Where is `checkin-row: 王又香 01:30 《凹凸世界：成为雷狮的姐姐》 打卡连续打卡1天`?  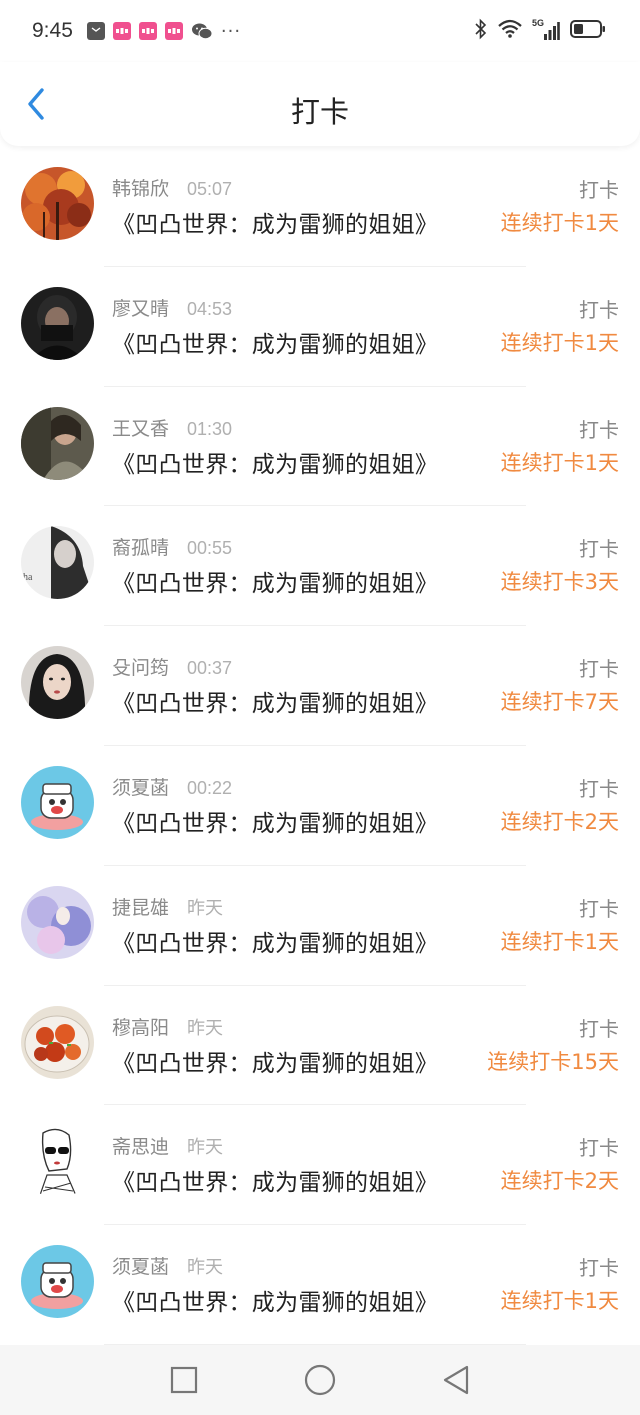
checkin-row: 王又香 01:30 《凹凸世界：成为雷狮的姐姐》 打卡连续打卡1天 is located at coordinates (320, 447).